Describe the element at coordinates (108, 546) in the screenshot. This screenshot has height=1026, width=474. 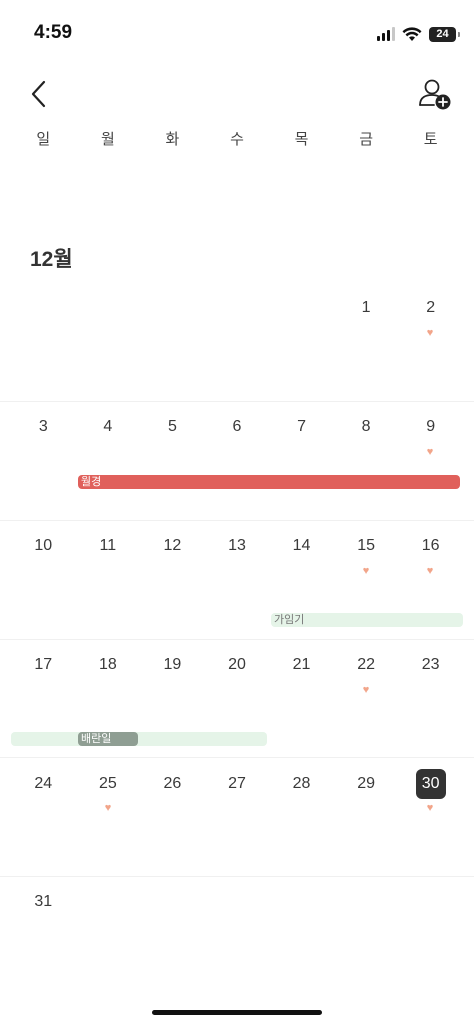
I see `calendar-day: 11` at that location.